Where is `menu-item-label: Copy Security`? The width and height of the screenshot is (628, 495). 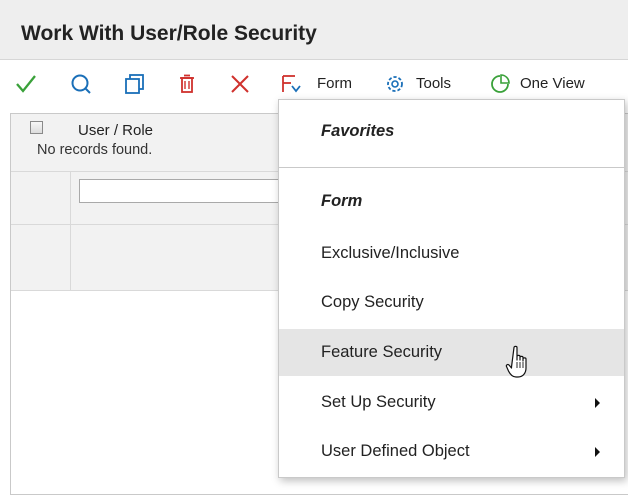
menu-item-label: Copy Security is located at coordinates (372, 302).